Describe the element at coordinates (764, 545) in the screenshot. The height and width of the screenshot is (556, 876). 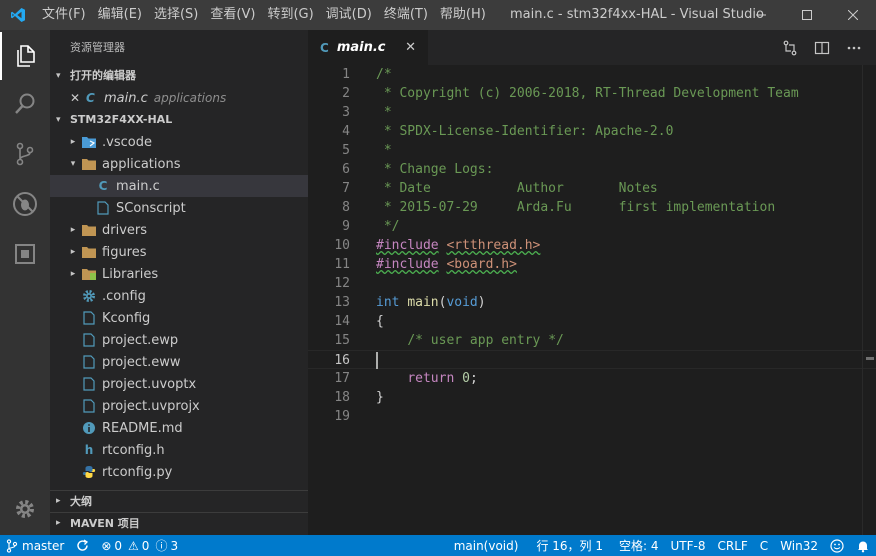
I see `language-mode: C` at that location.